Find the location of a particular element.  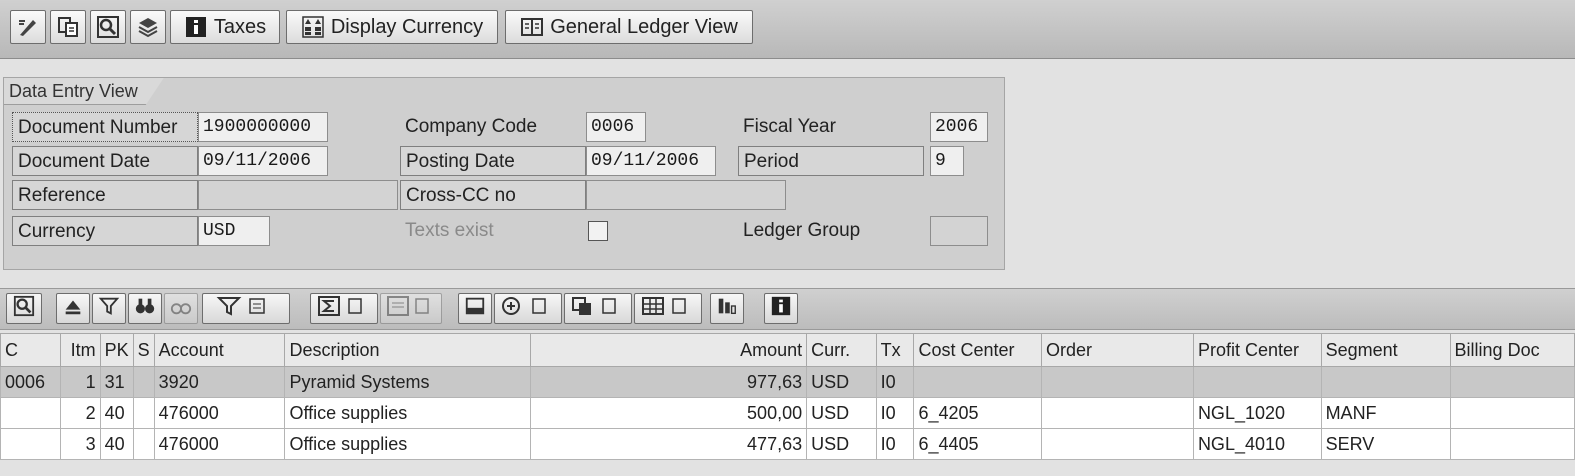

layout-button is located at coordinates (598, 308).